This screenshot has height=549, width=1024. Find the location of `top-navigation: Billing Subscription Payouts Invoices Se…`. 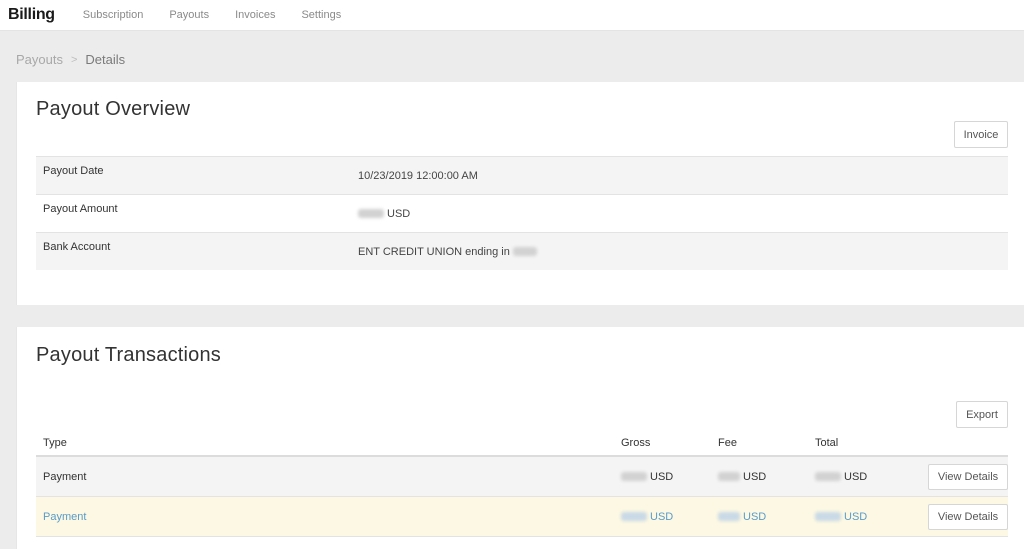

top-navigation: Billing Subscription Payouts Invoices Se… is located at coordinates (512, 15).